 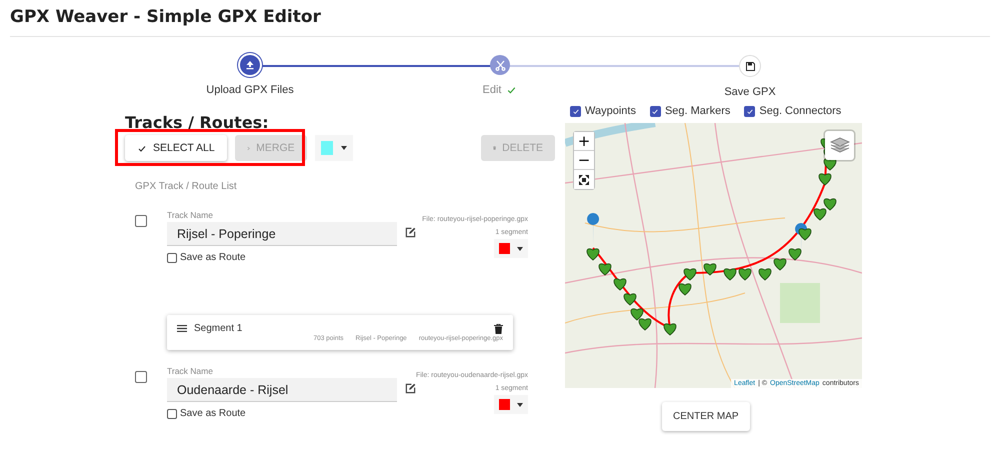 I want to click on merge-icon, so click(x=248, y=148).